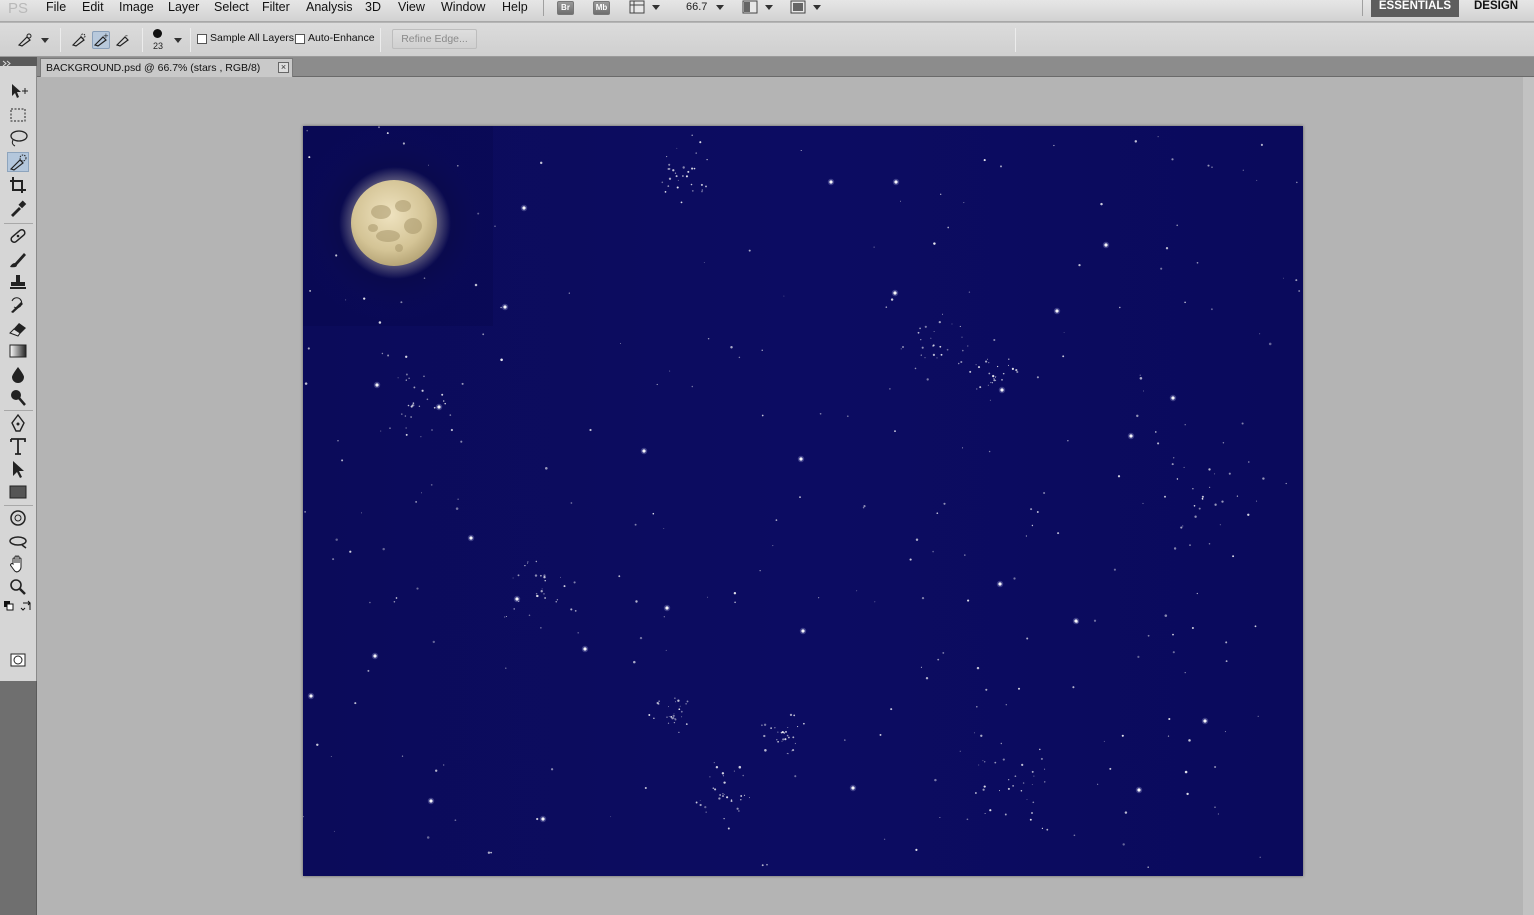 The width and height of the screenshot is (1534, 915). Describe the element at coordinates (231, 8) in the screenshot. I see `menu-select: Select` at that location.